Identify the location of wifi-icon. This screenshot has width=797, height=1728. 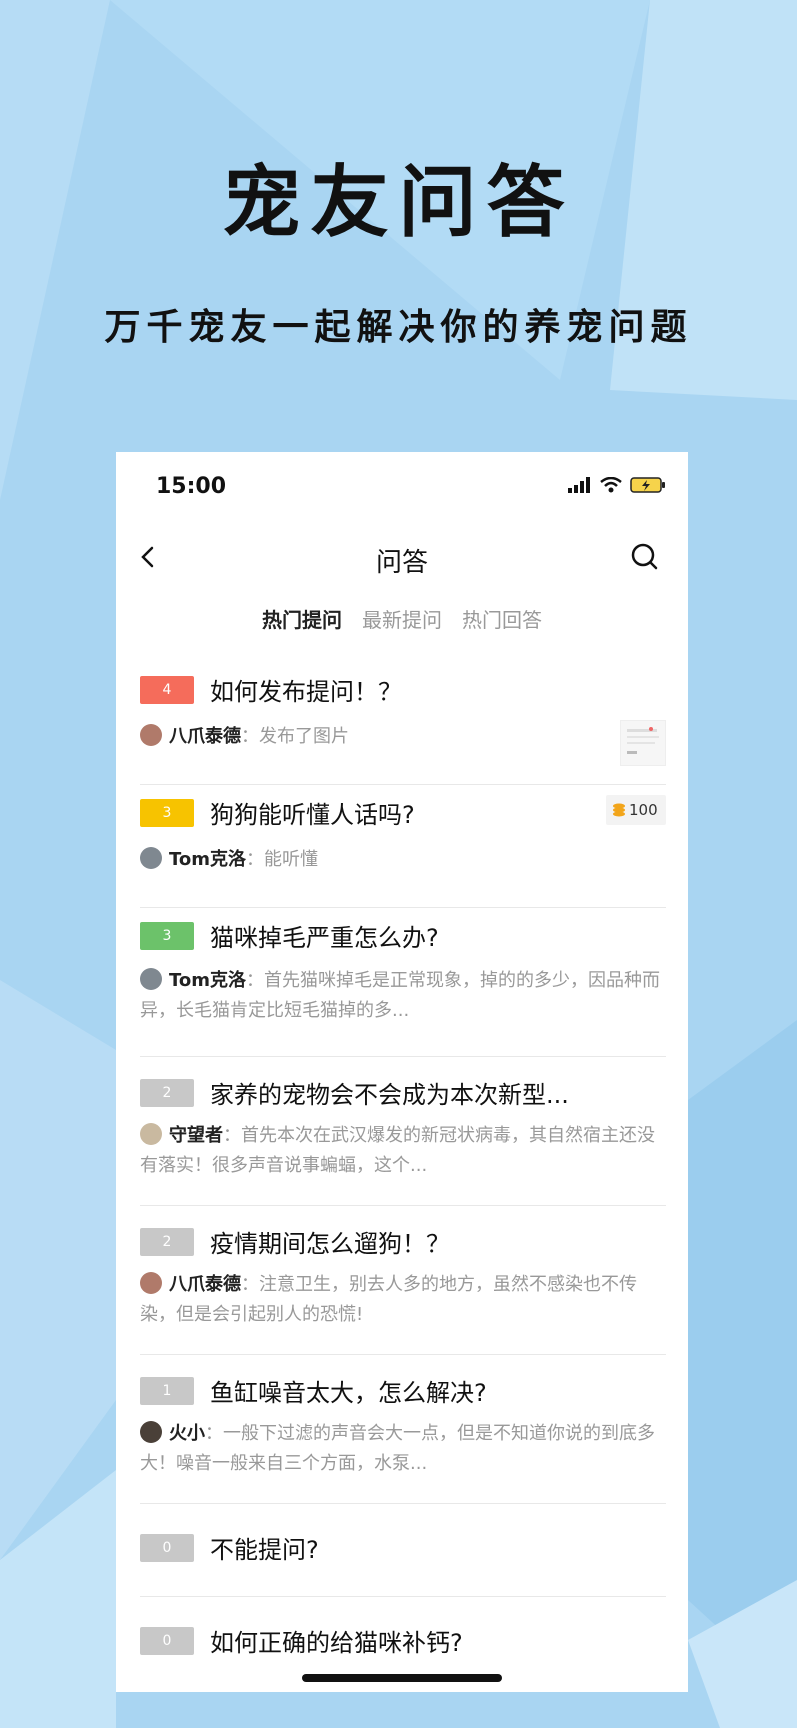
(611, 485).